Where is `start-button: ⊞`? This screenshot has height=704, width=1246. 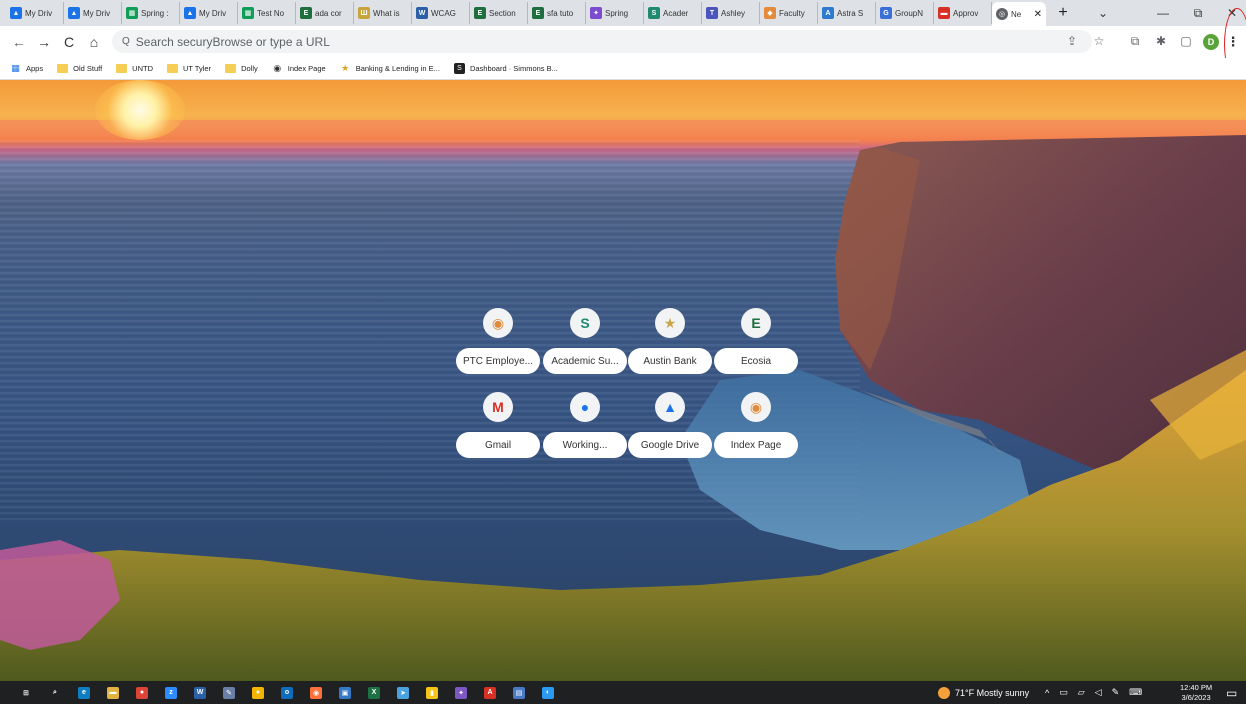
start-button: ⊞ is located at coordinates (26, 692).